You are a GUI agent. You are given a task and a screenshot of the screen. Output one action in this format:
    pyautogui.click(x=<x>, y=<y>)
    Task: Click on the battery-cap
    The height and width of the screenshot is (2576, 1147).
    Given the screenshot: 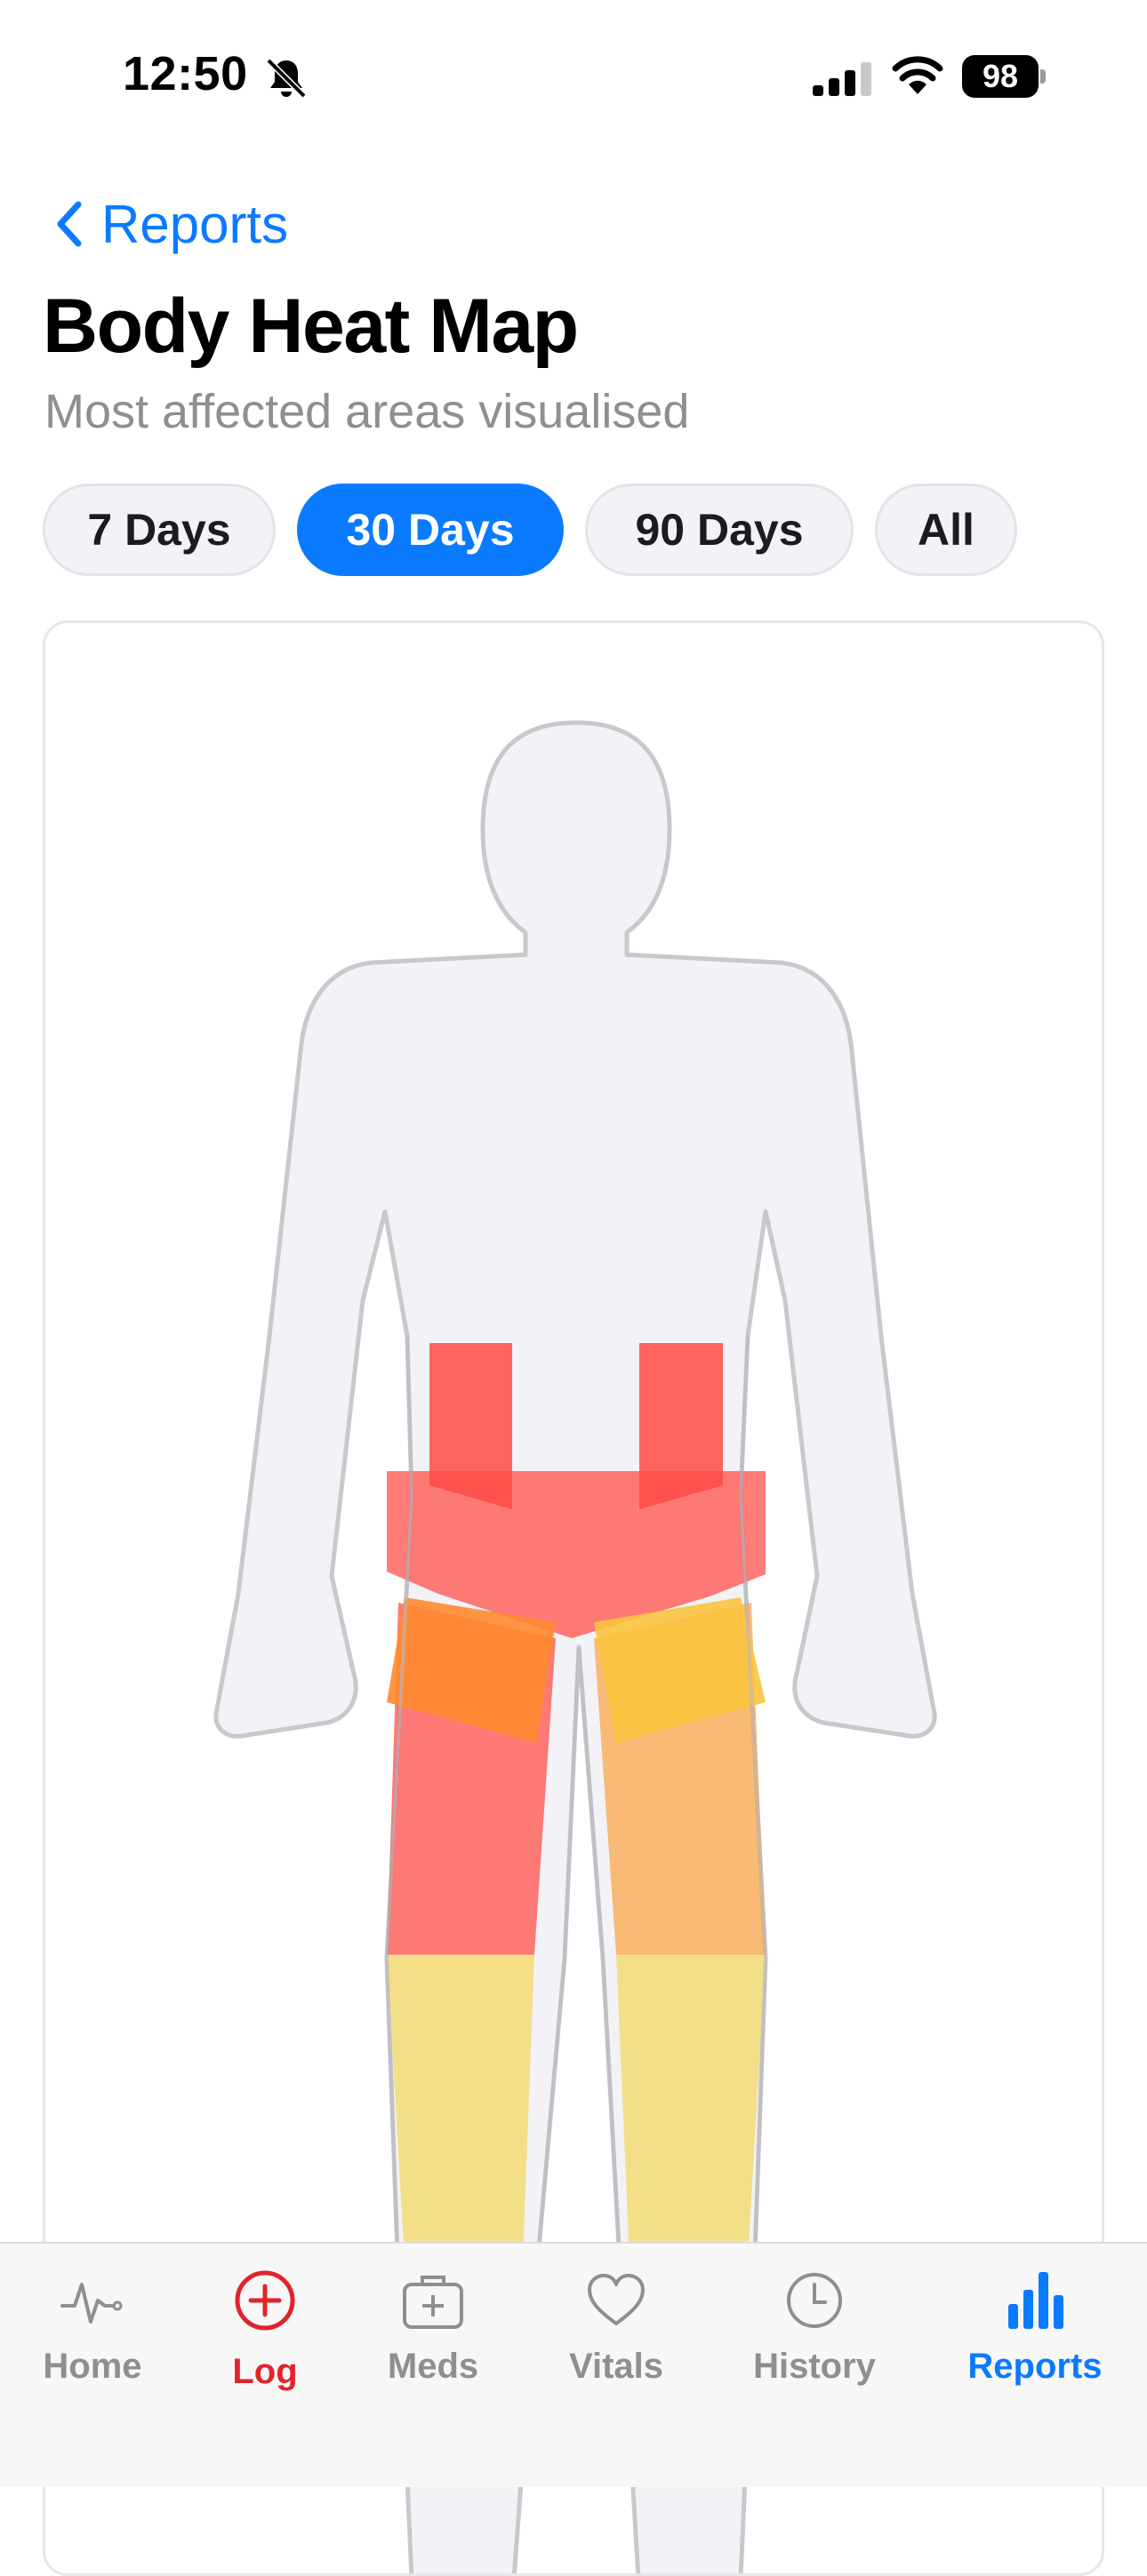 What is the action you would take?
    pyautogui.click(x=1043, y=76)
    